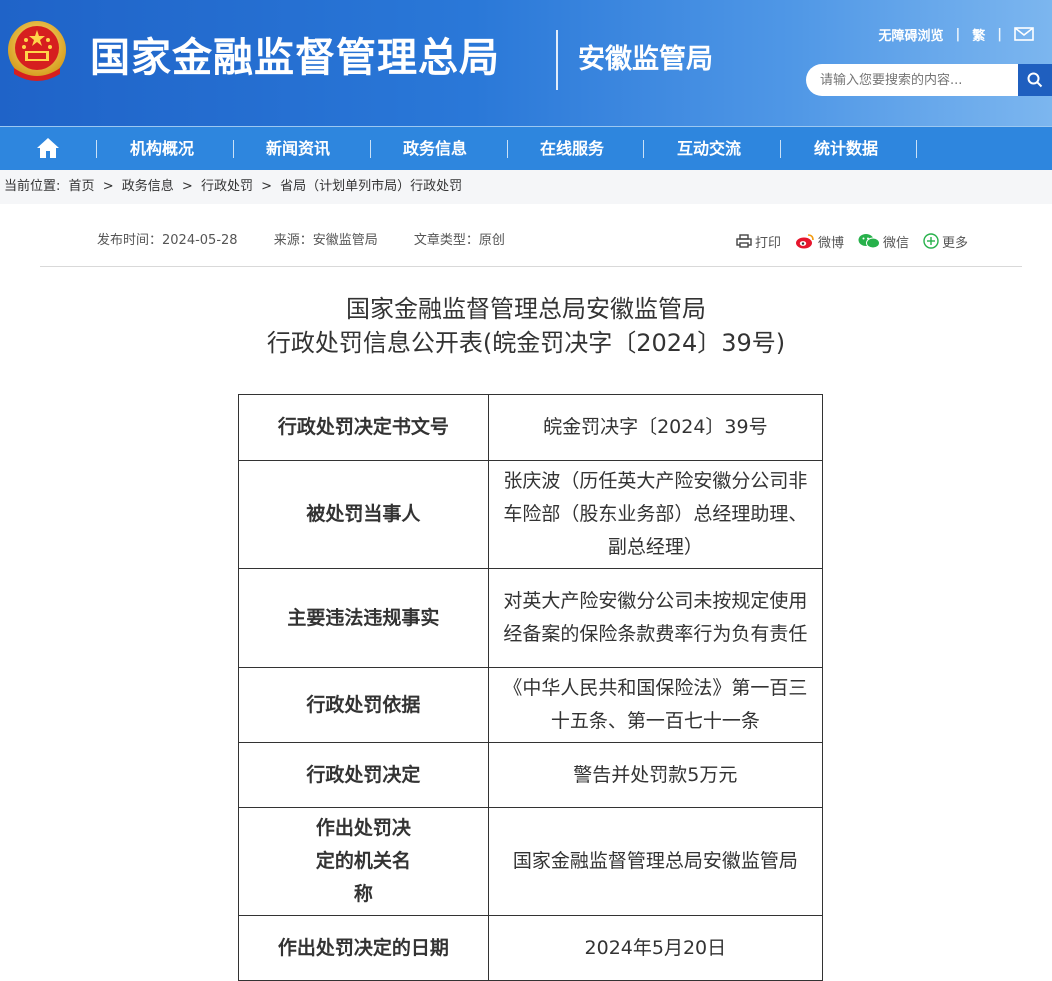  What do you see at coordinates (526, 148) in the screenshot?
I see `main-nav: 机构概况 新闻资讯 政务信息 在线服务 互动交流 统计数据` at bounding box center [526, 148].